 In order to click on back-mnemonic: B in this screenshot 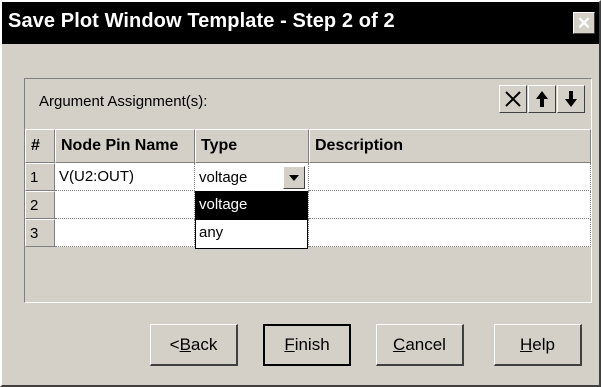, I will do `click(185, 344)`.